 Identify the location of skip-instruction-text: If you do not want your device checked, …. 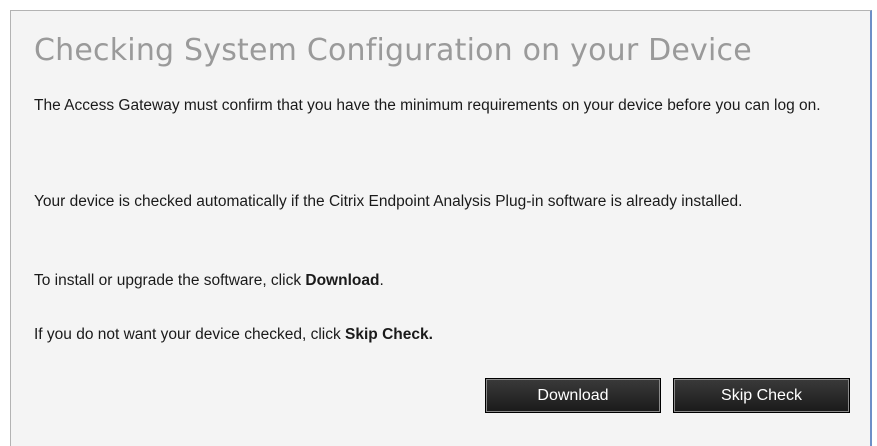
(190, 334).